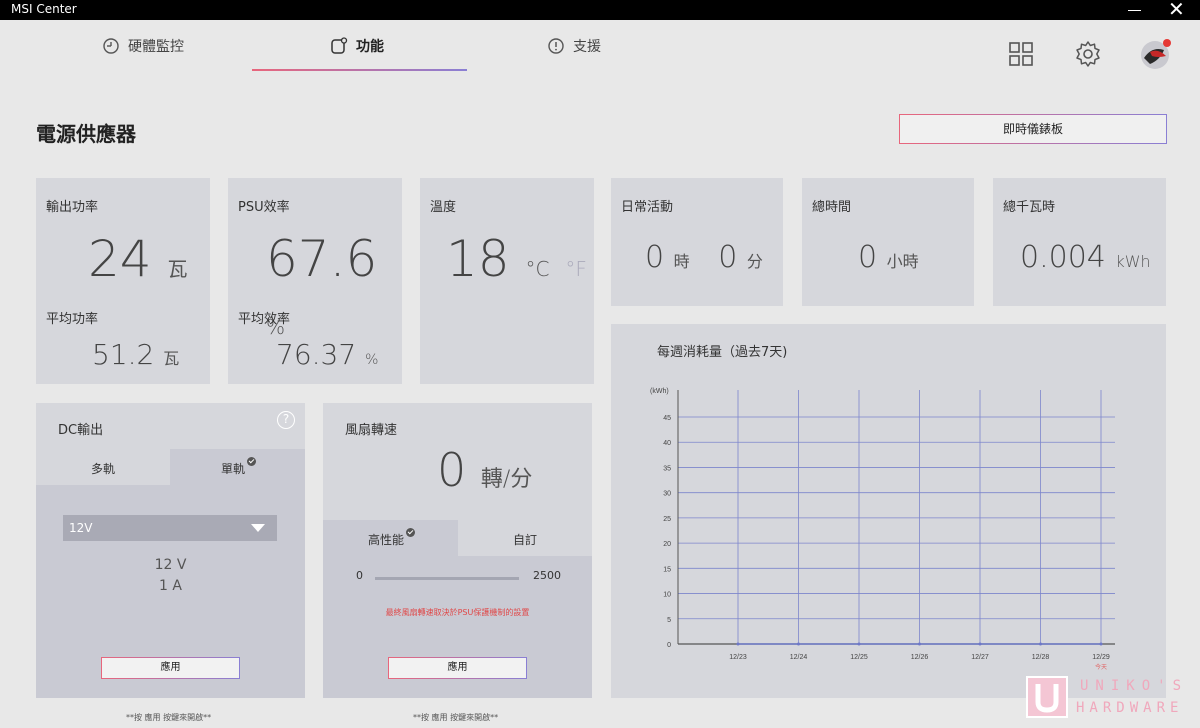 The width and height of the screenshot is (1200, 728). Describe the element at coordinates (1047, 697) in the screenshot. I see `watermark-logo-icon` at that location.